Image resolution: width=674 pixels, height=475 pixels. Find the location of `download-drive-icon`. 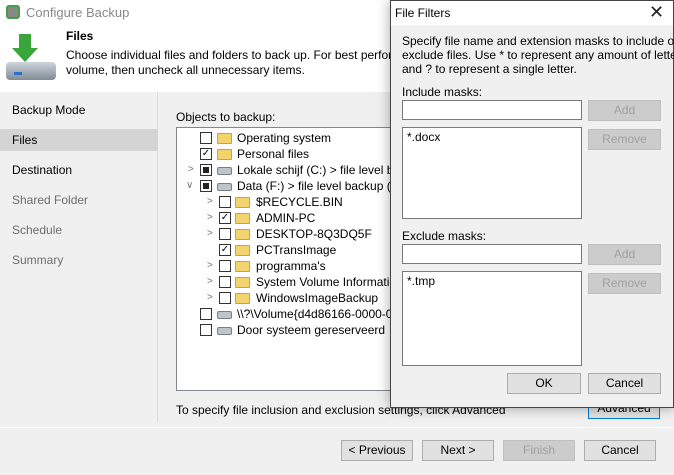

download-drive-icon is located at coordinates (32, 58).